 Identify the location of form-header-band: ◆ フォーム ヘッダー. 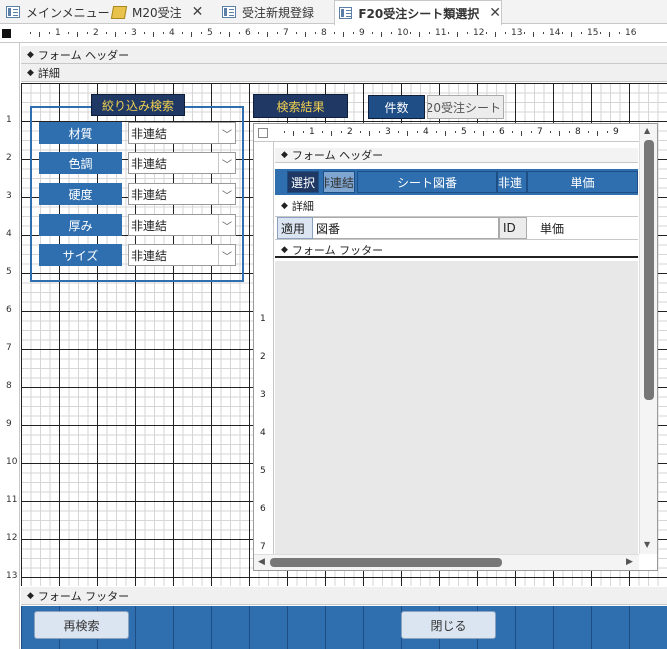
(344, 55).